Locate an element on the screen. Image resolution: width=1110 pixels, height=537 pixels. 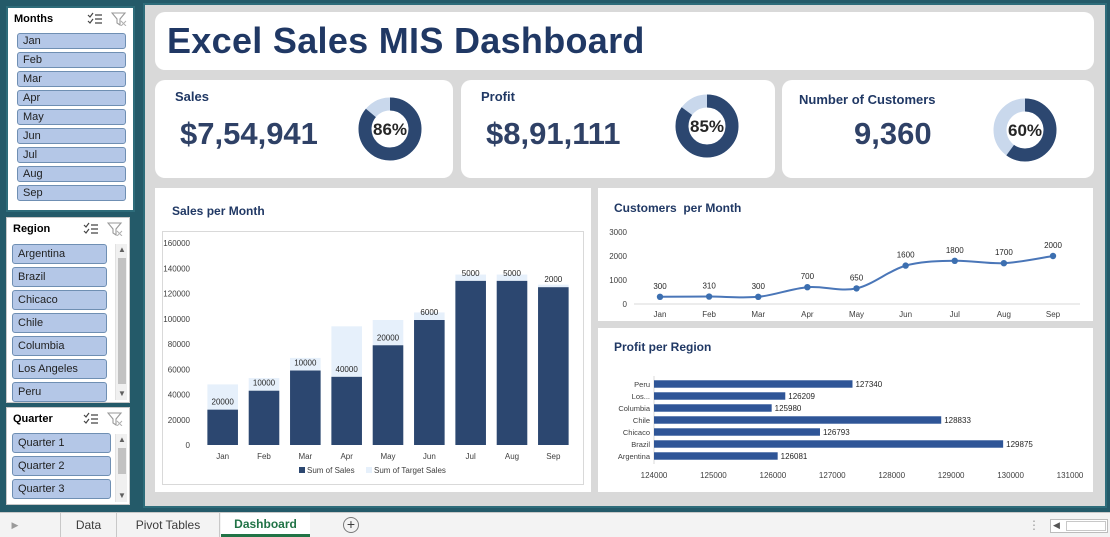
x-tick-label: 125000 is located at coordinates (713, 475).